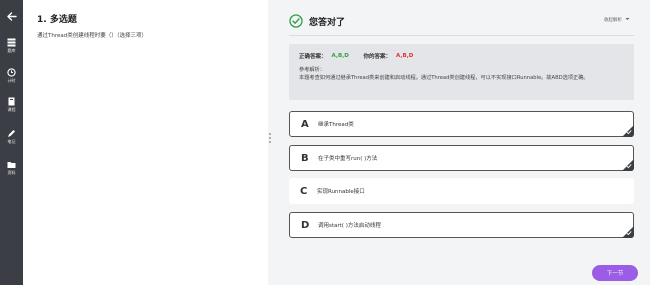 The height and width of the screenshot is (285, 650). Describe the element at coordinates (11, 165) in the screenshot. I see `folder-icon` at that location.